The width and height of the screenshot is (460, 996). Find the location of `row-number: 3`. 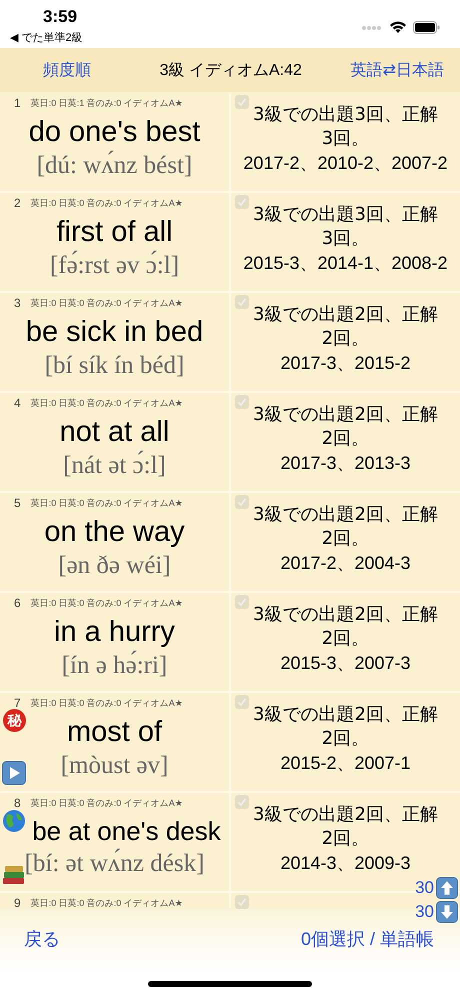

row-number: 3 is located at coordinates (17, 303).